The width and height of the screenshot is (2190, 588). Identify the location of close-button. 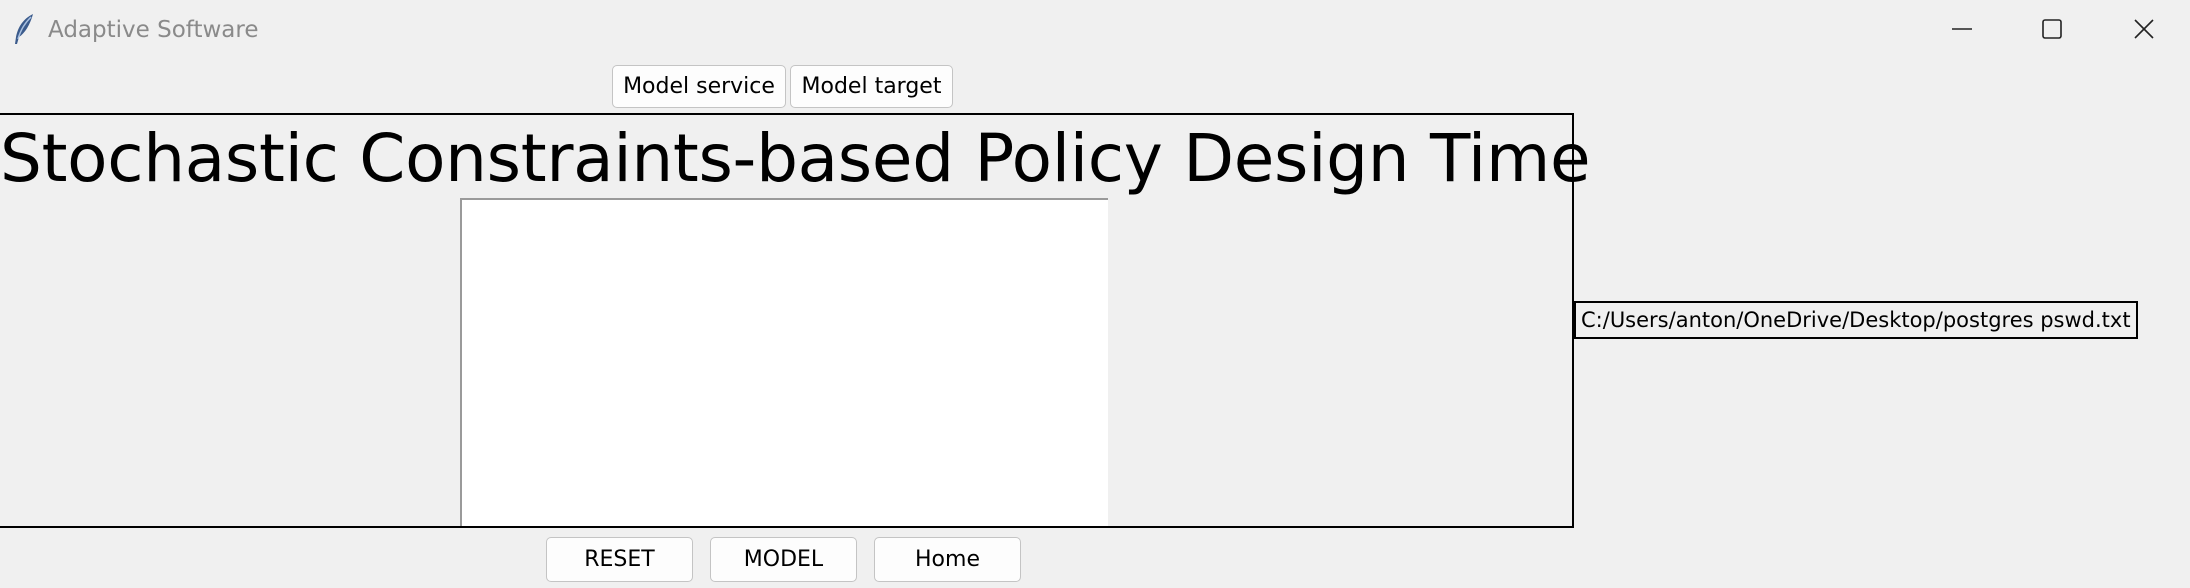
(2144, 29).